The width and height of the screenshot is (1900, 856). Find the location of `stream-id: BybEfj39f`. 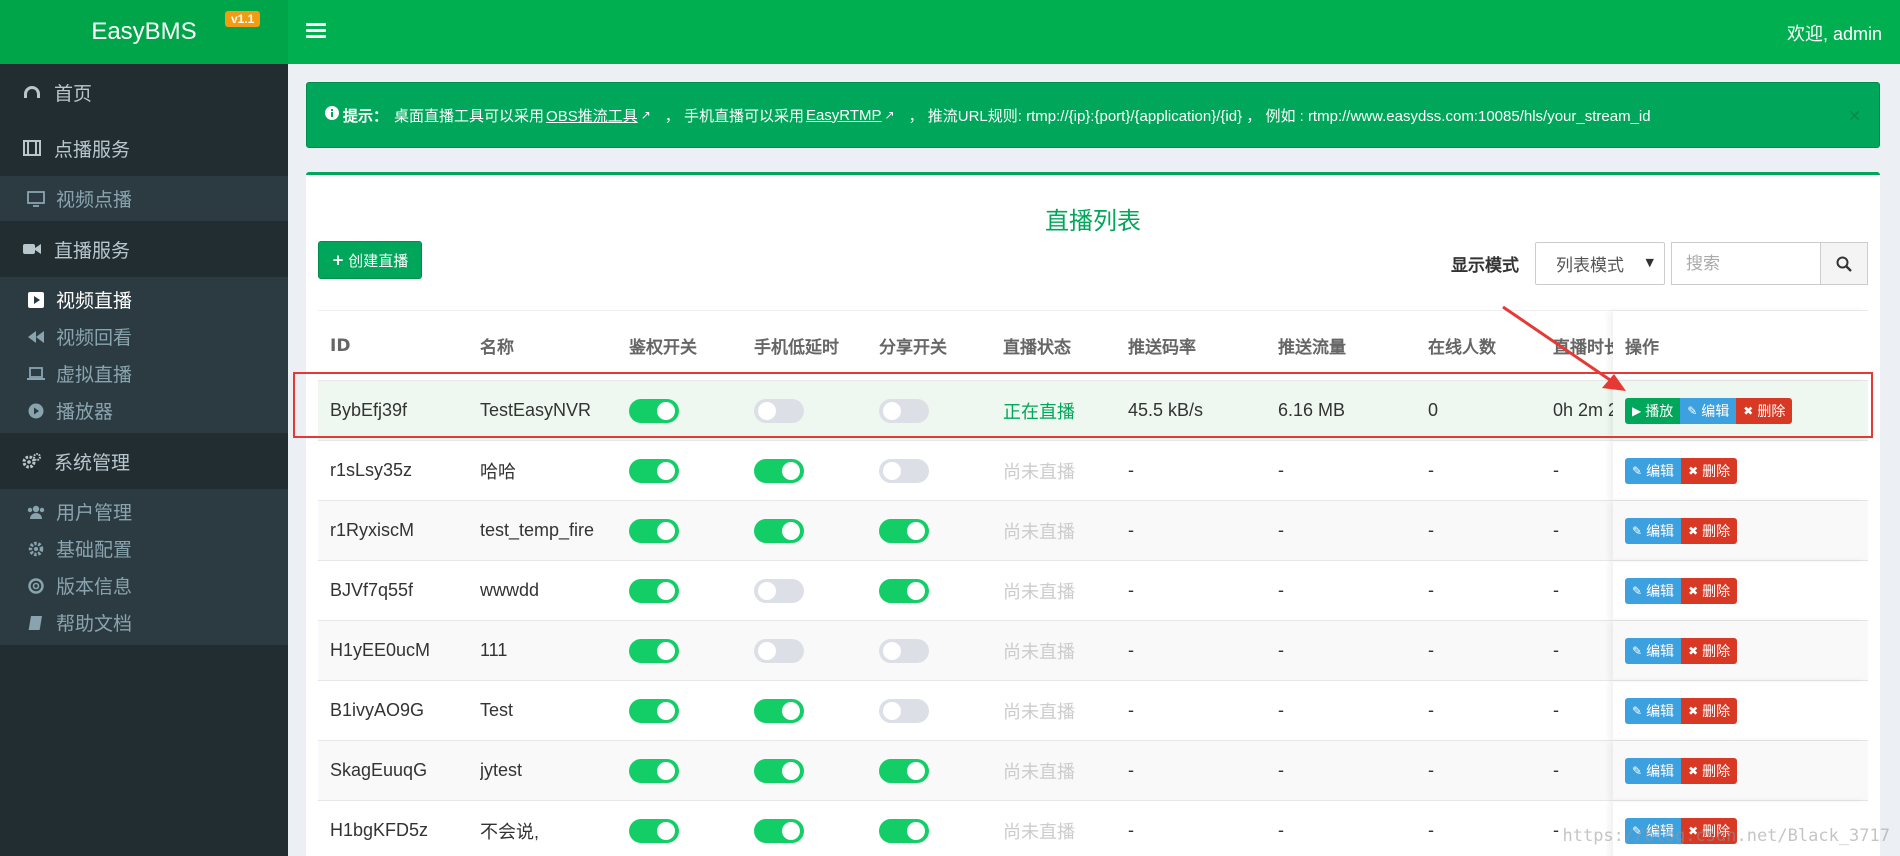

stream-id: BybEfj39f is located at coordinates (369, 410).